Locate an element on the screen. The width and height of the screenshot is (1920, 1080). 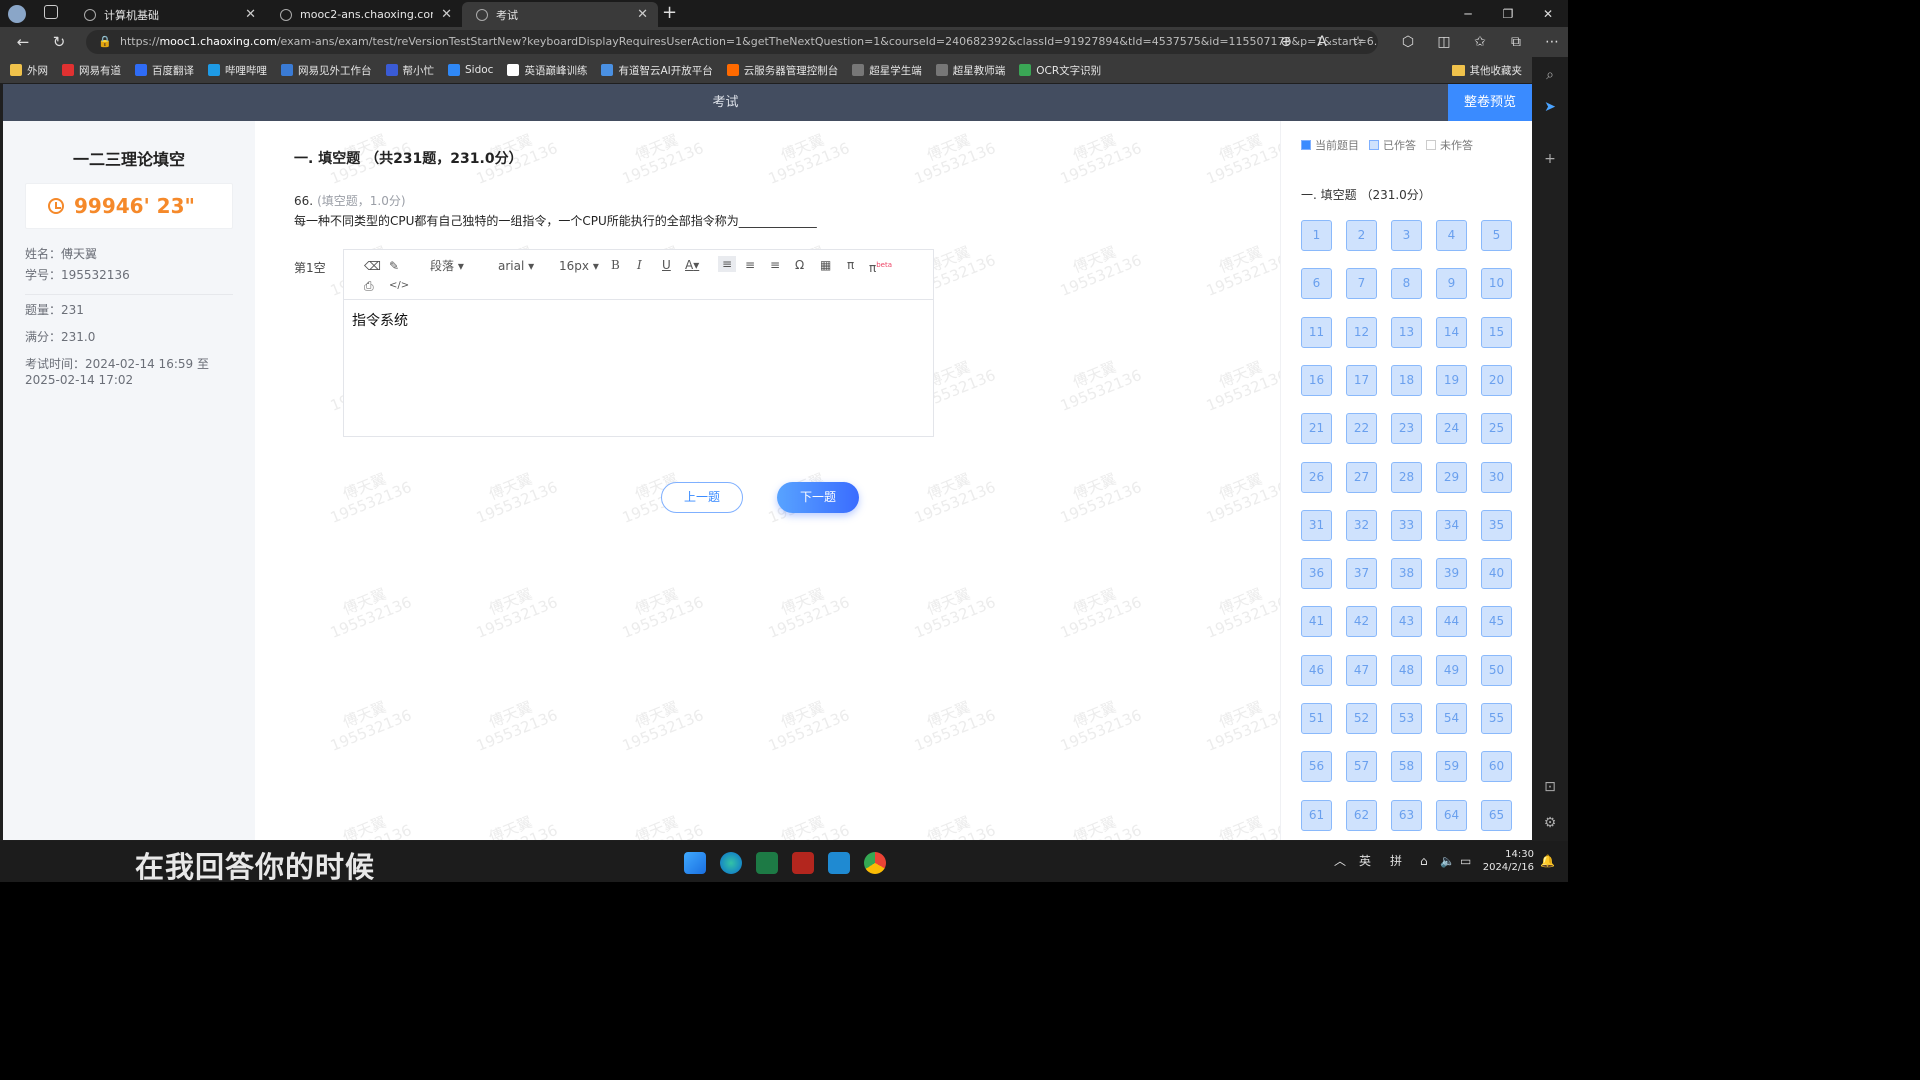
question-nav-button: 9 is located at coordinates (1451, 284).